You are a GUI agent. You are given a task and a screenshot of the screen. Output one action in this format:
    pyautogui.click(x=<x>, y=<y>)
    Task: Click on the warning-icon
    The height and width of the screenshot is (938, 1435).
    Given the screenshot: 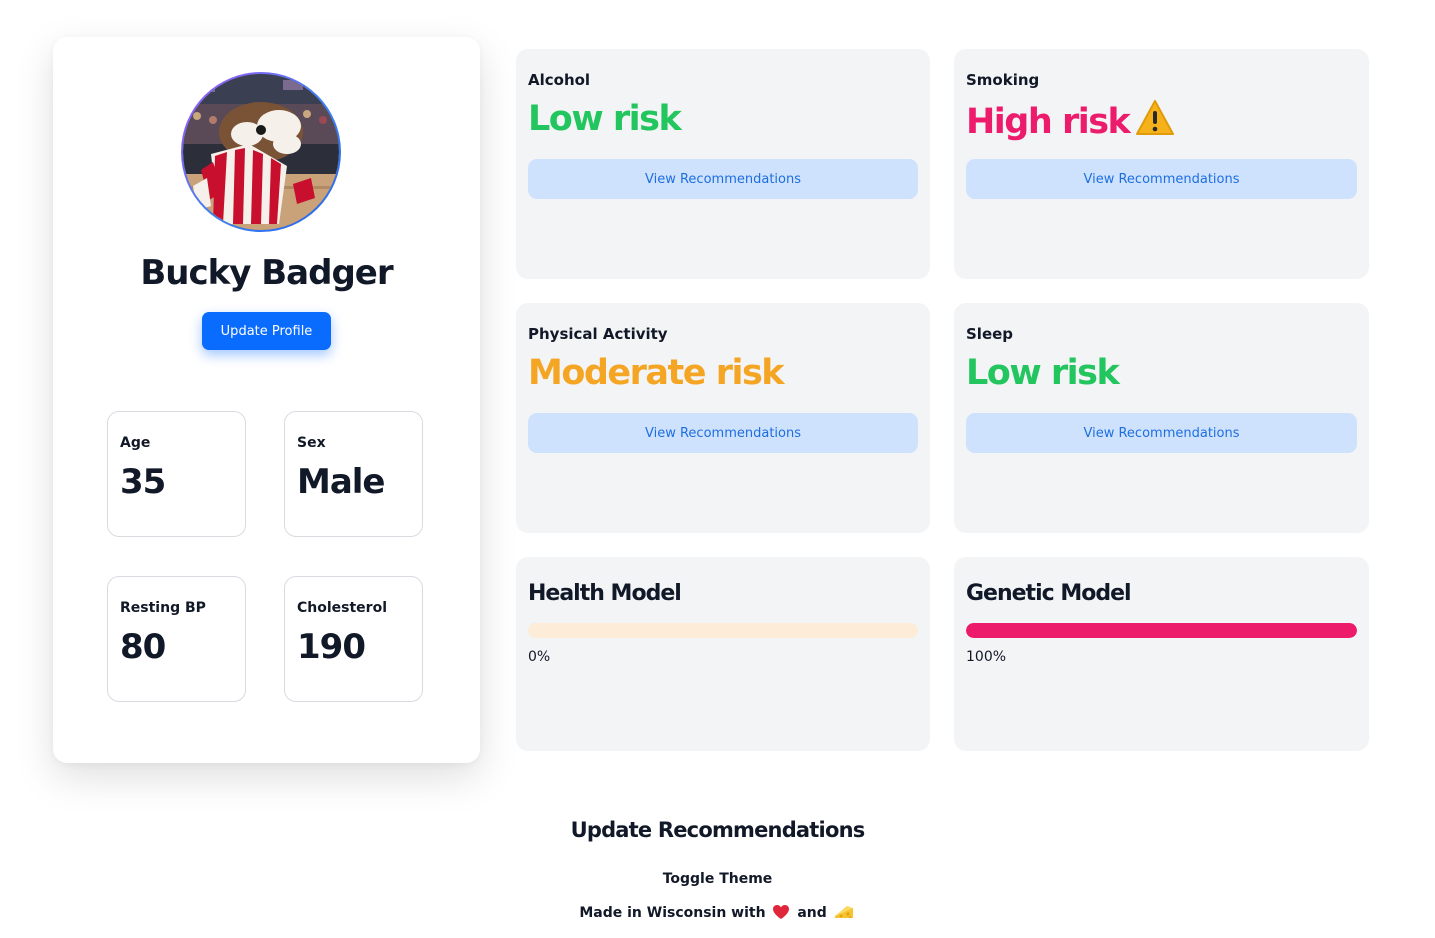 What is the action you would take?
    pyautogui.click(x=1155, y=122)
    